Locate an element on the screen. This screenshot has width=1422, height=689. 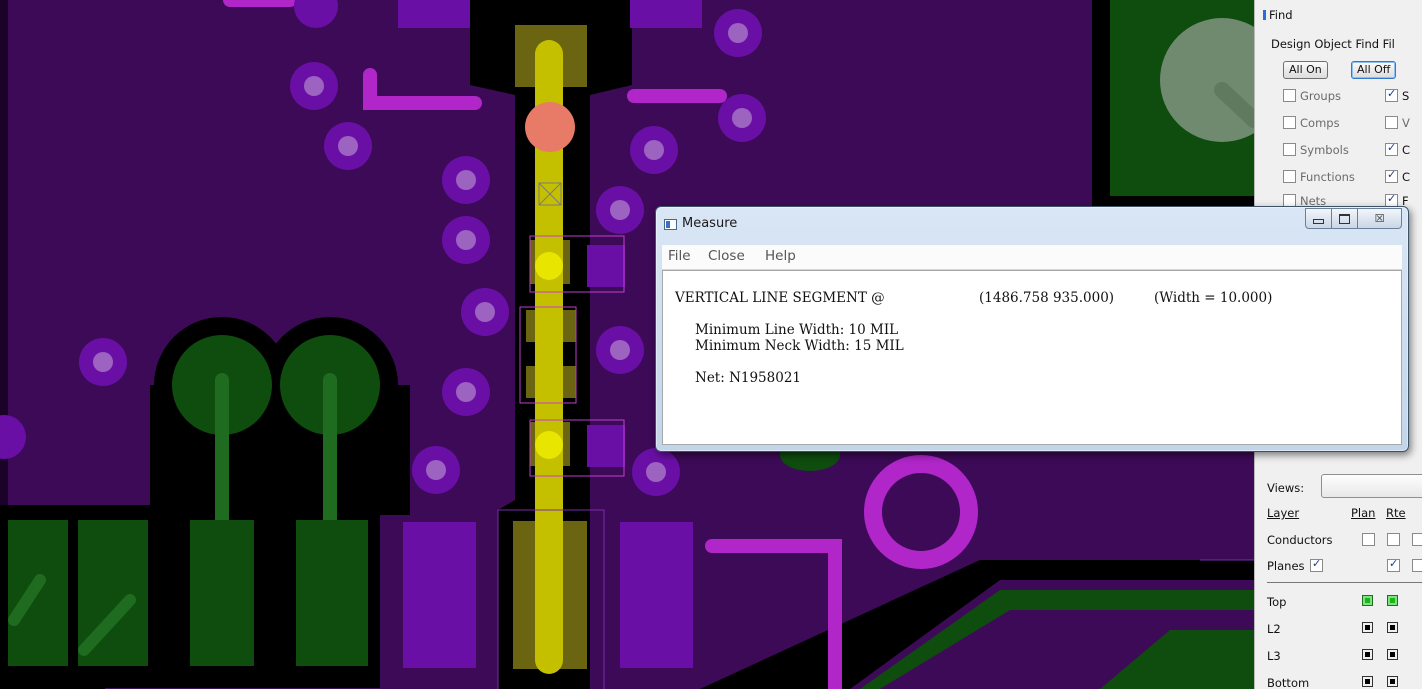
find-group-title: Design Object Find Fil is located at coordinates (1333, 44).